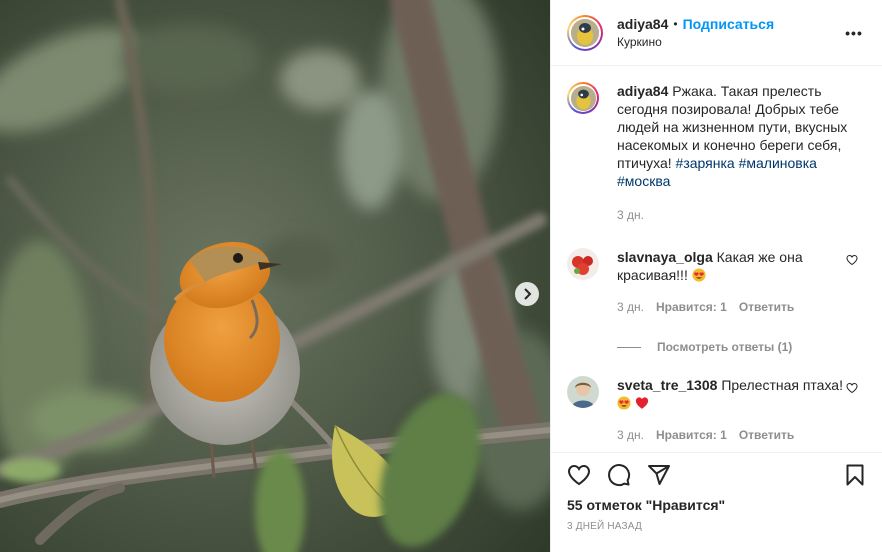 This screenshot has height=552, width=882. Describe the element at coordinates (729, 24) in the screenshot. I see `follow-button: Подписаться` at that location.